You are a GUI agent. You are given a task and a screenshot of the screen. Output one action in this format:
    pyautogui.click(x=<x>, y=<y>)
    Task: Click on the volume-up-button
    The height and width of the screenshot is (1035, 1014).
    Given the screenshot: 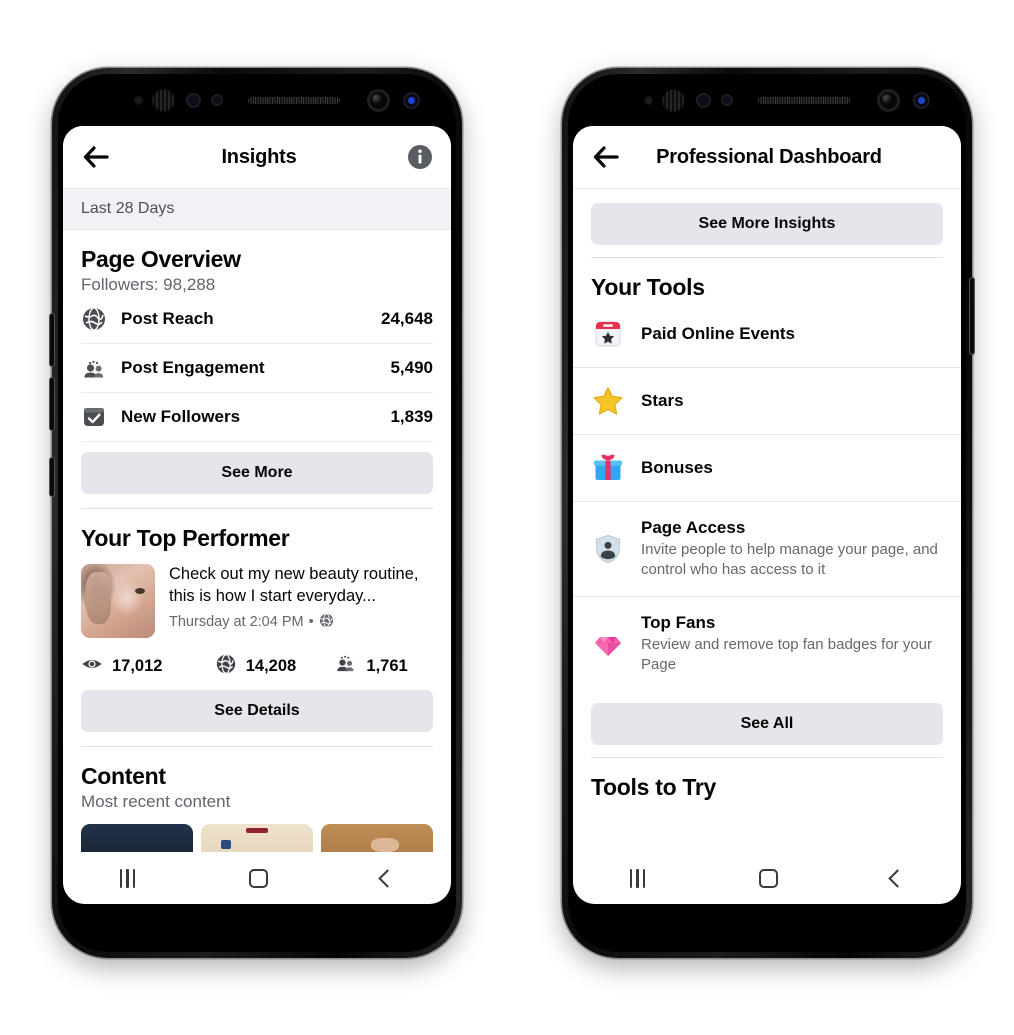 What is the action you would take?
    pyautogui.click(x=52, y=340)
    